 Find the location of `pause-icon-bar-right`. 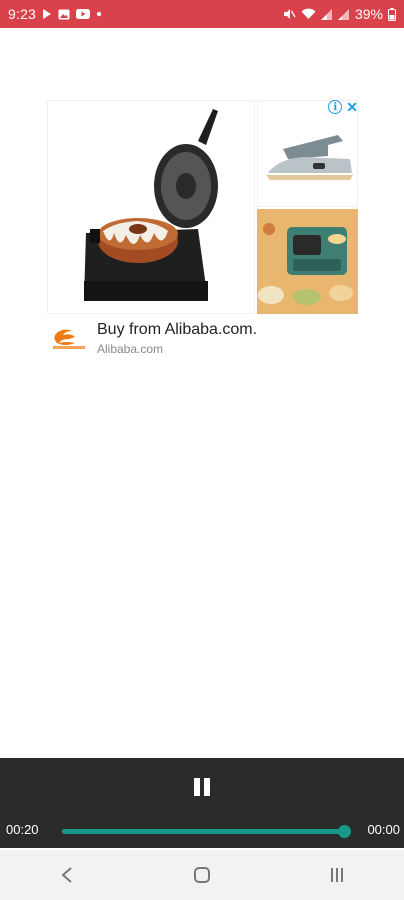

pause-icon-bar-right is located at coordinates (207, 787).